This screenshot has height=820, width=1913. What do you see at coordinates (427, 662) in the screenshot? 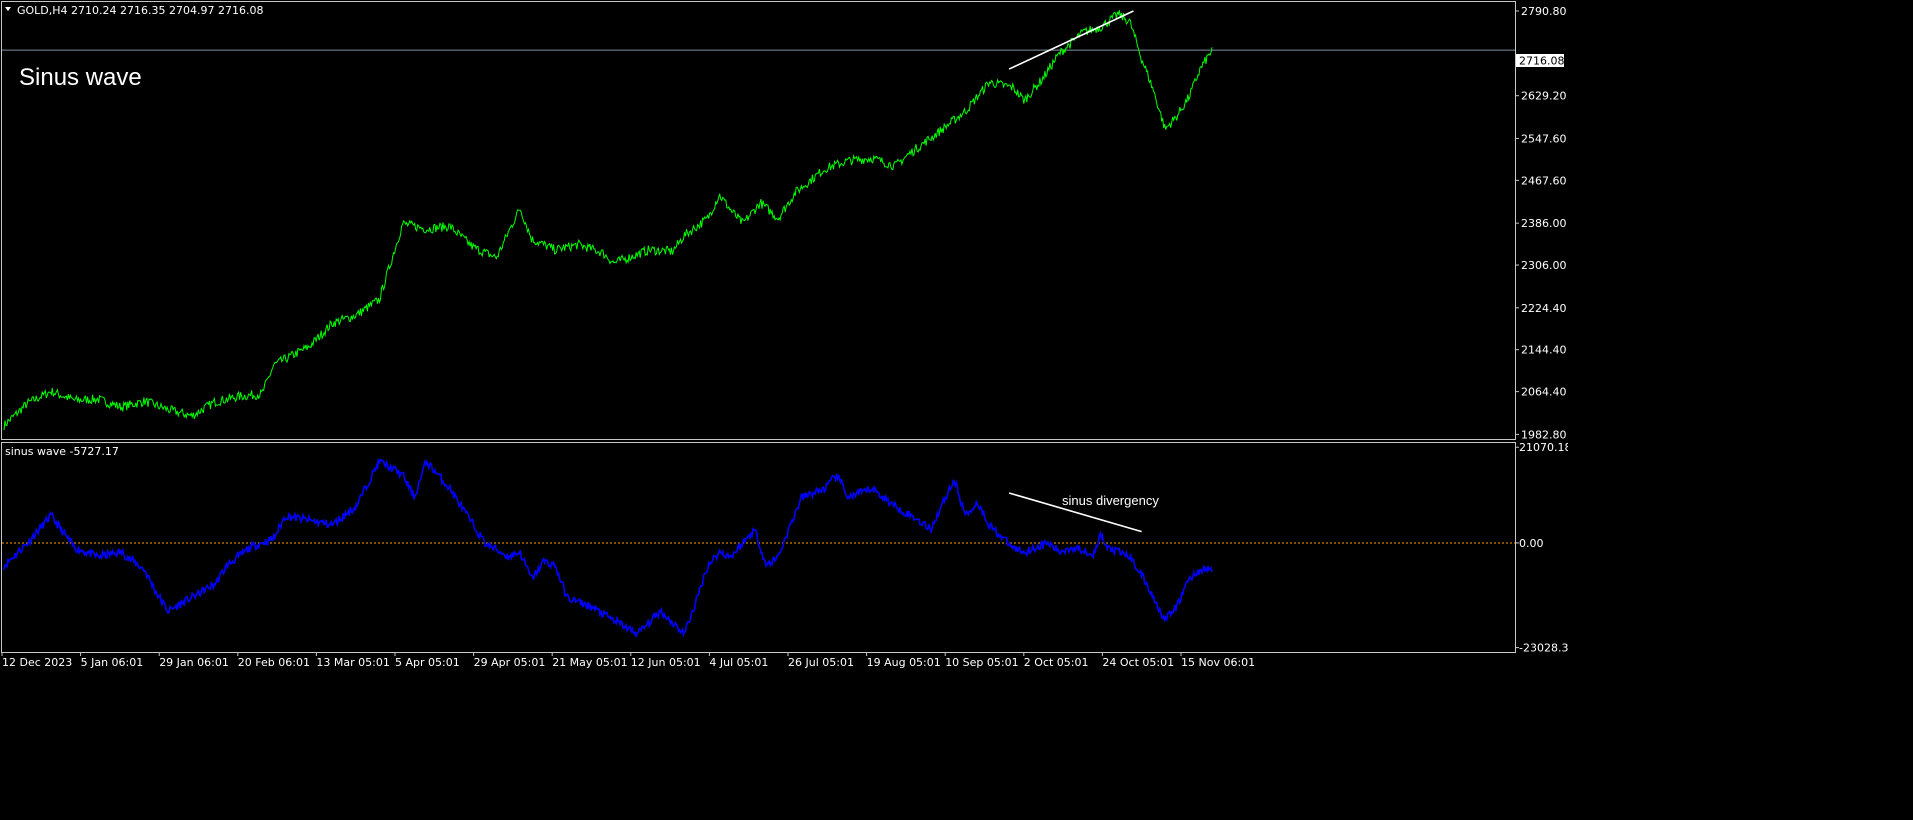
I see `x-tick-label: 5 Apr 05:01` at bounding box center [427, 662].